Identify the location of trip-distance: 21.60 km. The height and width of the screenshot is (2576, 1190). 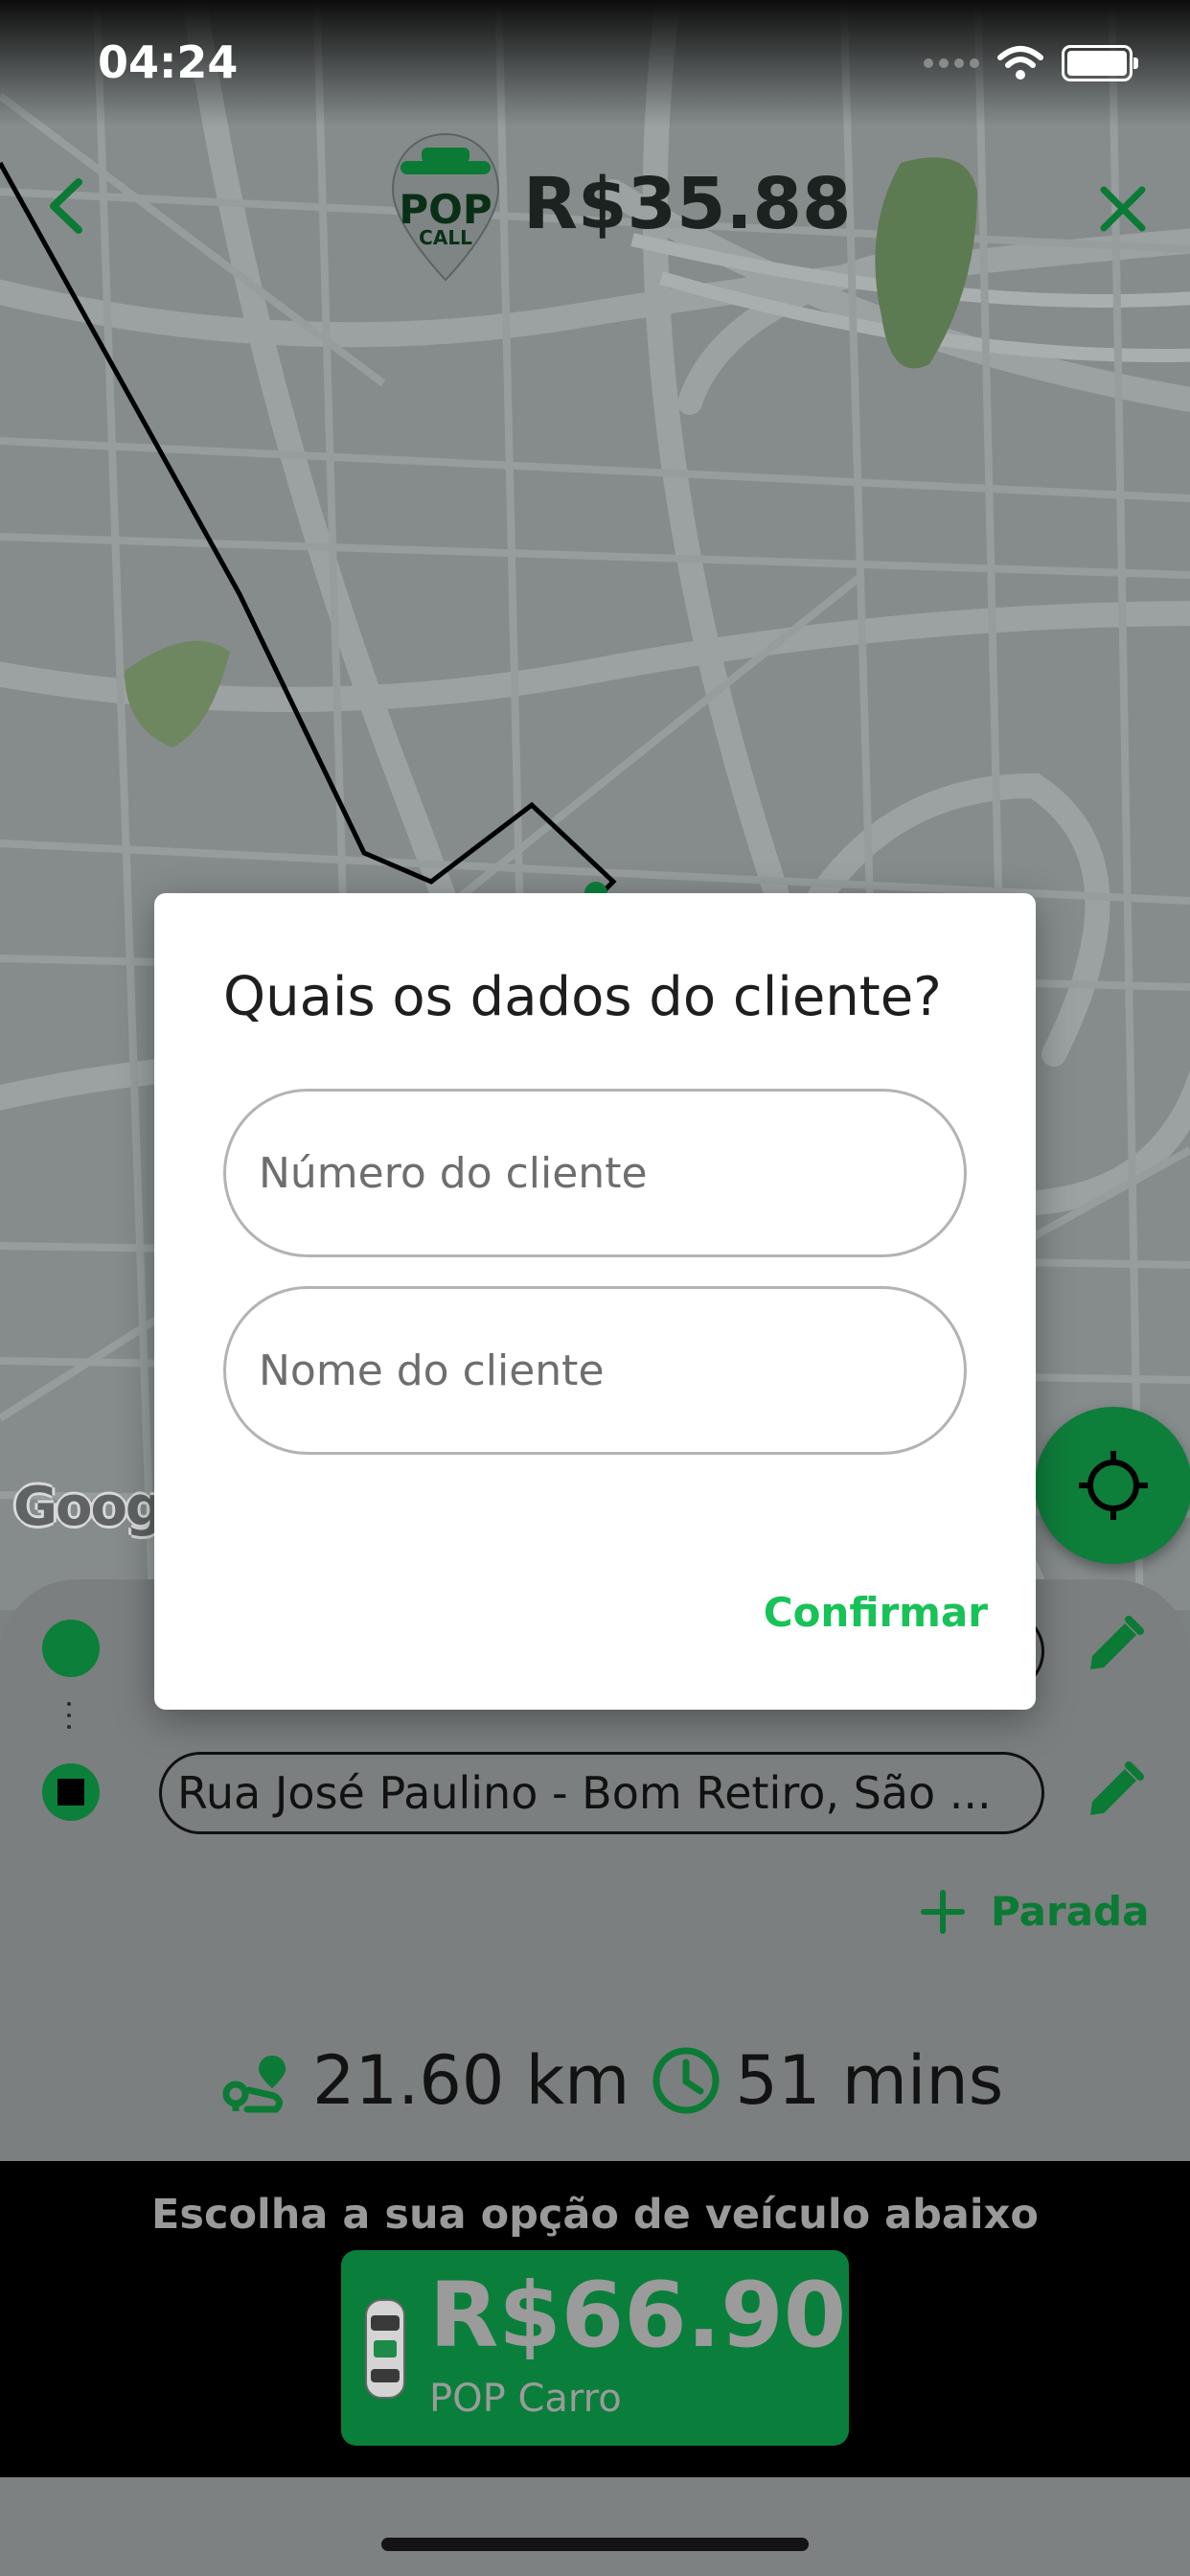
(471, 2080).